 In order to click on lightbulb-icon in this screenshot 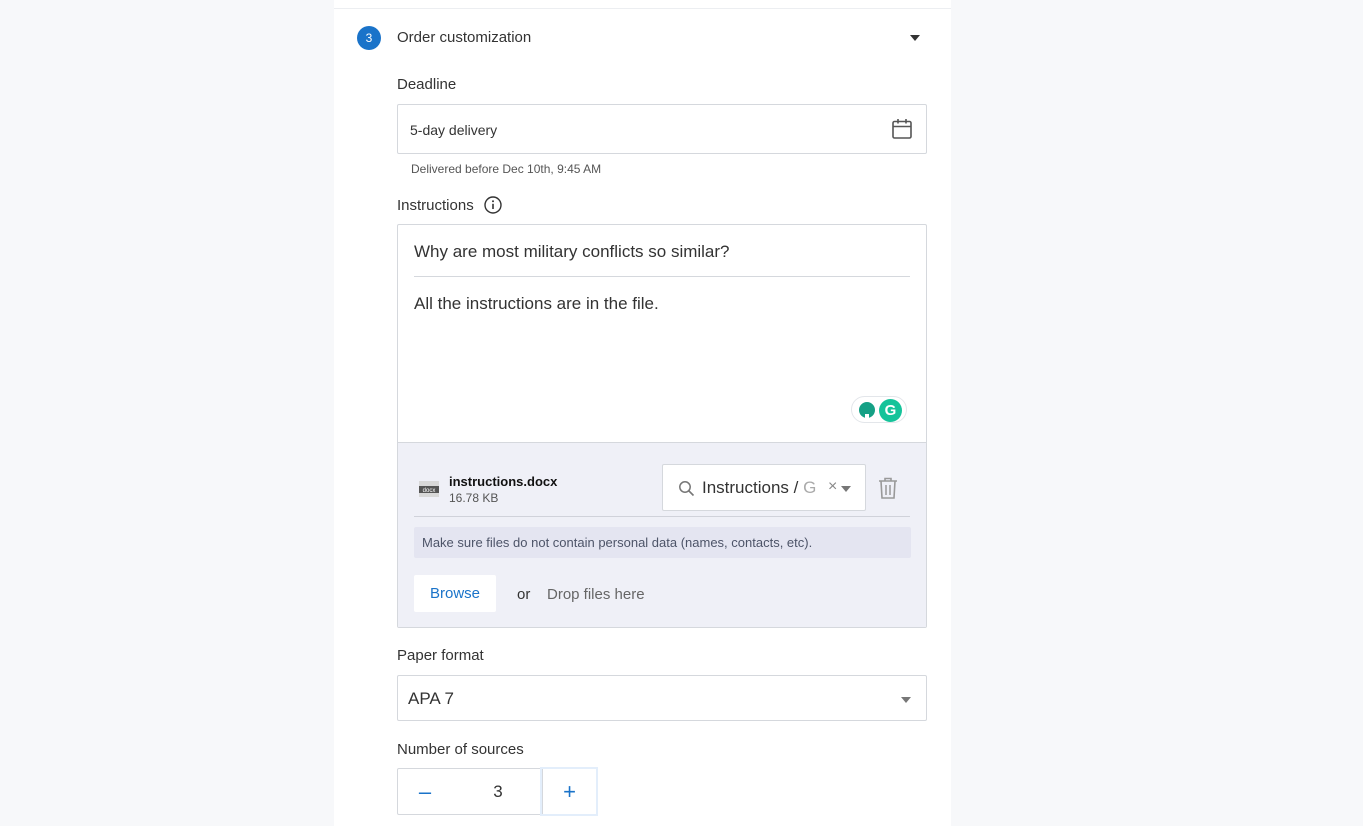, I will do `click(867, 410)`.